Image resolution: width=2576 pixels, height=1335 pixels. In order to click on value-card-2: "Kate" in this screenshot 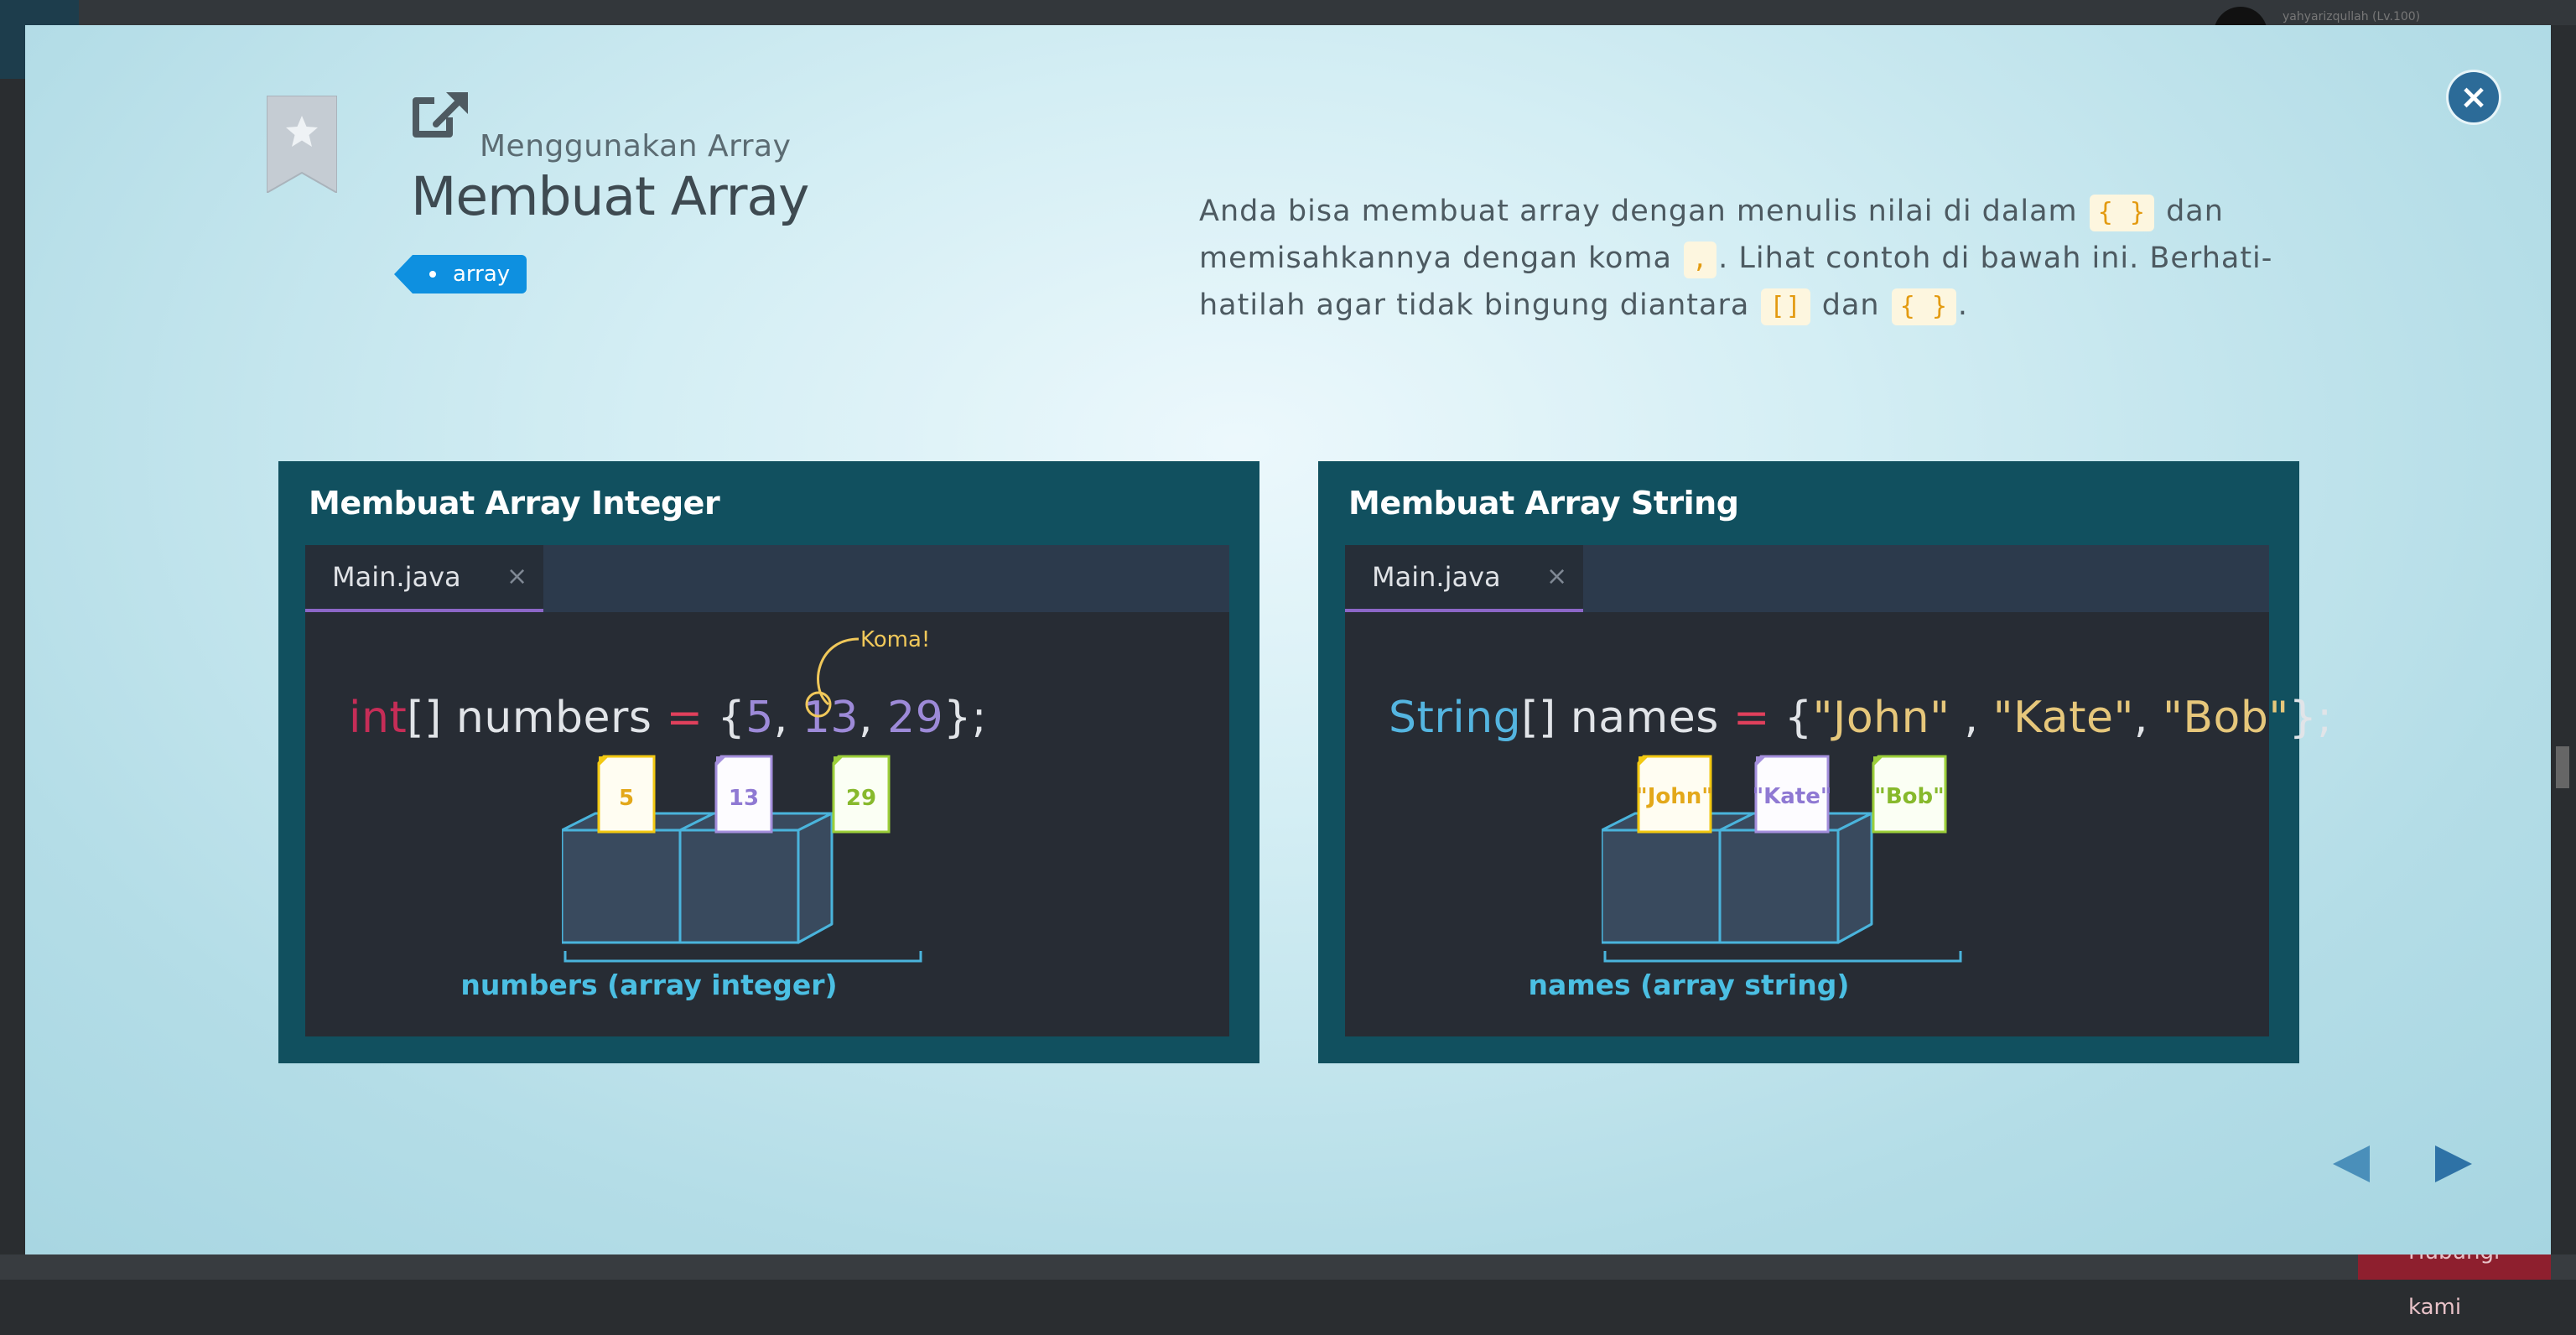, I will do `click(1792, 794)`.